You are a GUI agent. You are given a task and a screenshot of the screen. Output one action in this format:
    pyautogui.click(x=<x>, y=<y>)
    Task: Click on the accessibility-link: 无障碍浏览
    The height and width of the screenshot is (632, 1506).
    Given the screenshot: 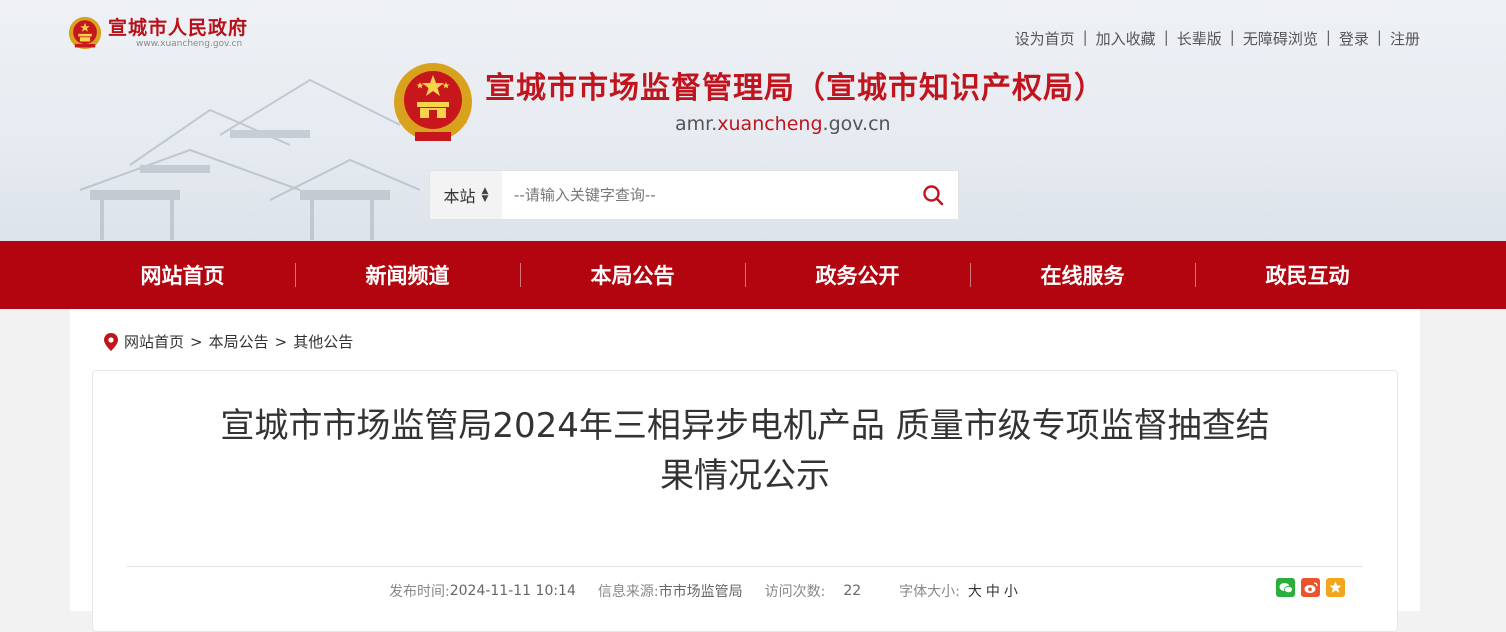 What is the action you would take?
    pyautogui.click(x=1280, y=38)
    